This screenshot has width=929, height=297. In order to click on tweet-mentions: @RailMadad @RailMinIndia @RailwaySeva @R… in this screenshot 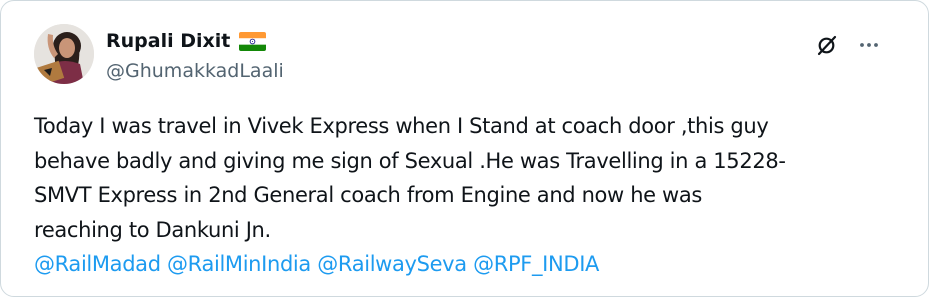, I will do `click(469, 264)`.